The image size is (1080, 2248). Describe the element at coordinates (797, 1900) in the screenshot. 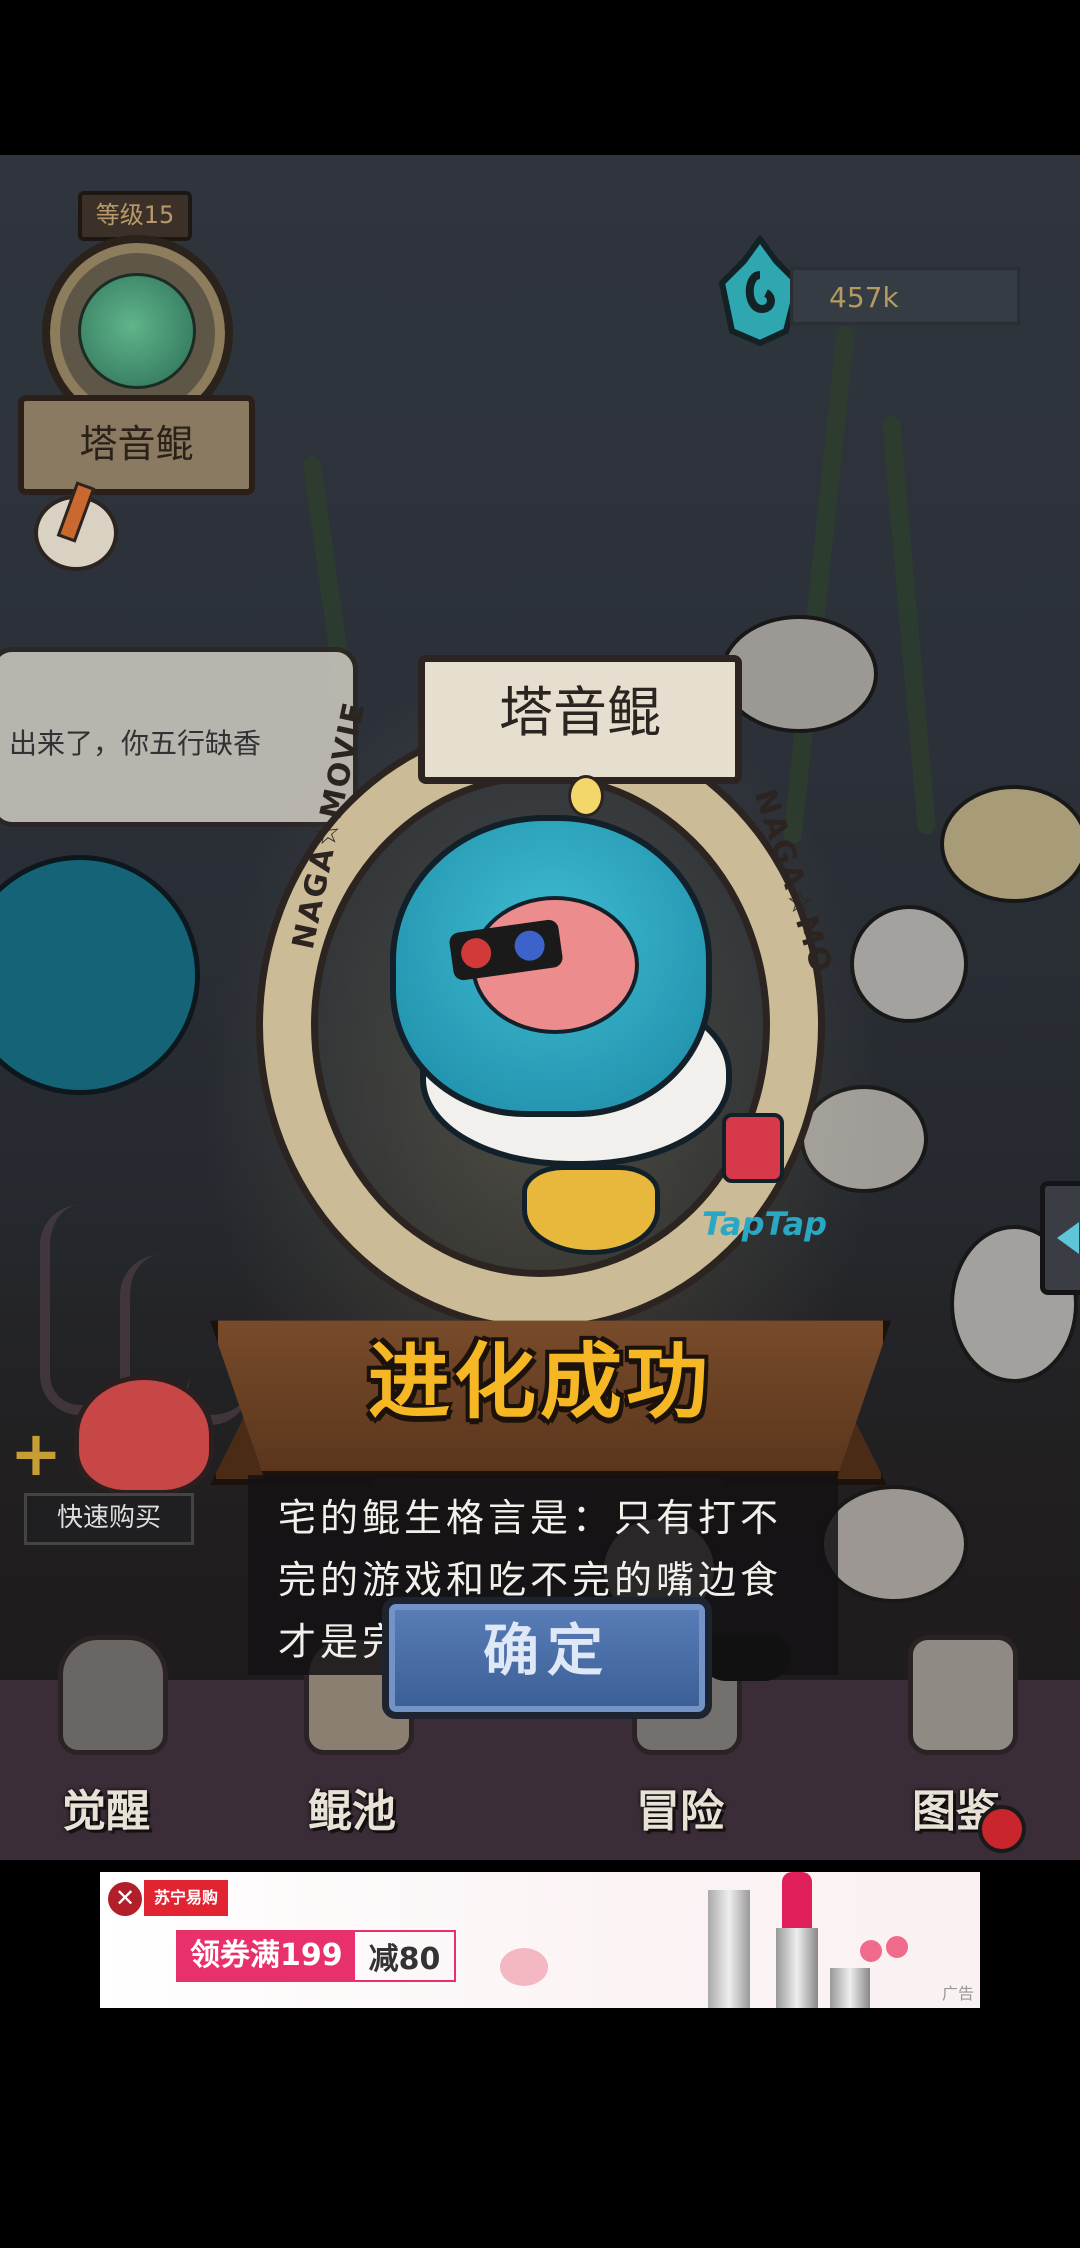

I see `lipstick-bullet-image` at that location.